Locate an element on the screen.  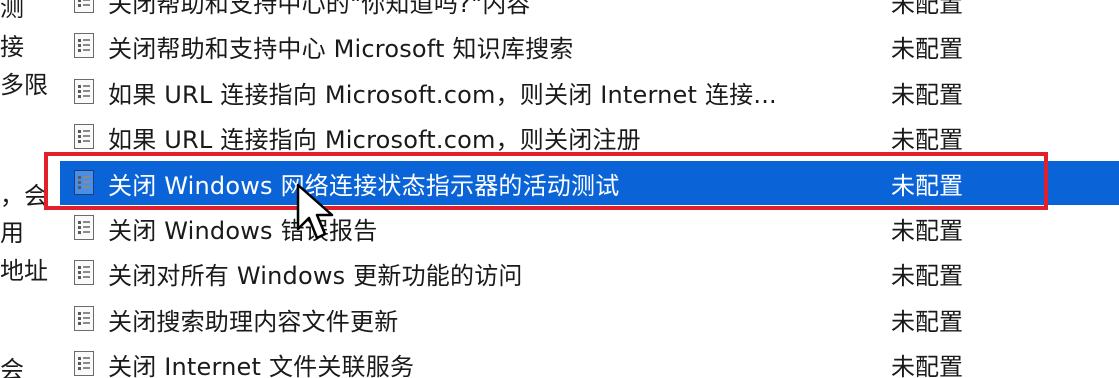
policy-row: 如果 URL 连接指向 Microsoft.com，则关闭注册 未配置 is located at coordinates (591, 137).